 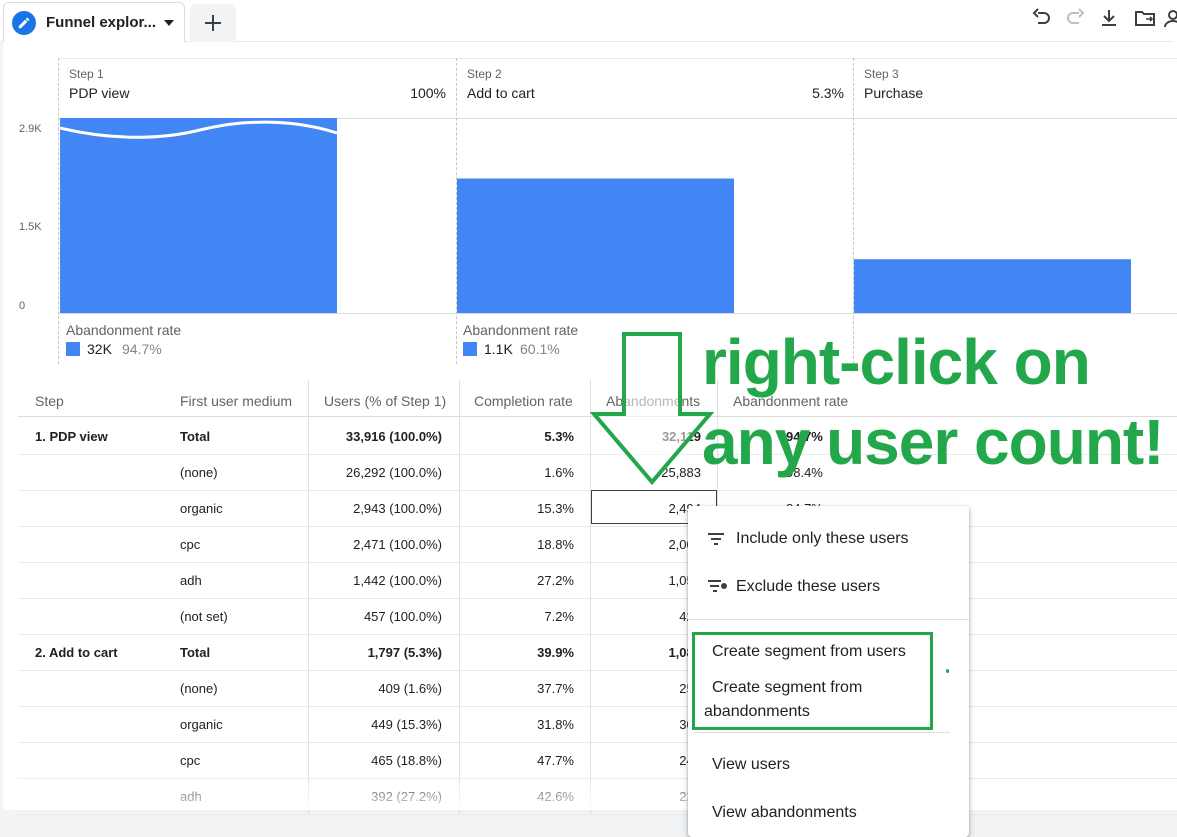 I want to click on row-completion-rate: 5.3%, so click(x=559, y=436).